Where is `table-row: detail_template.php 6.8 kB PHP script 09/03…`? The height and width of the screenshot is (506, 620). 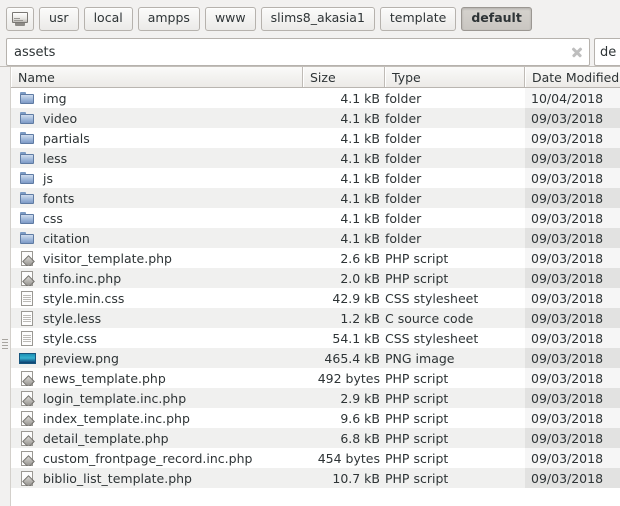 table-row: detail_template.php 6.8 kB PHP script 09/03… is located at coordinates (315, 438).